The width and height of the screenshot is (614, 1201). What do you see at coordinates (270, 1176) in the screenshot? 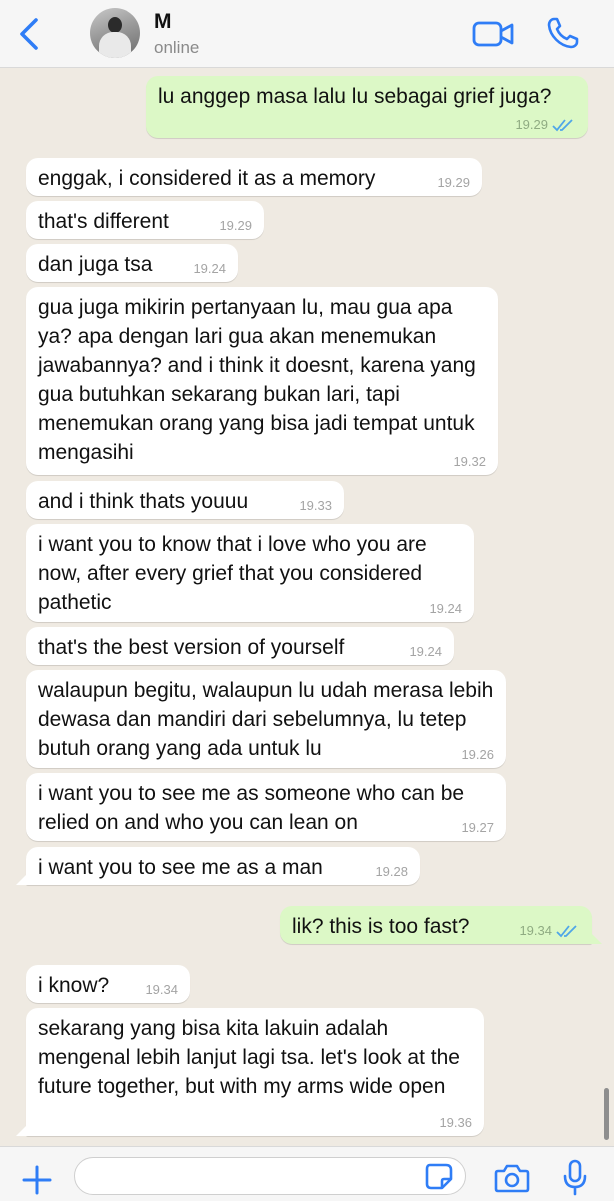
I see `message-input` at bounding box center [270, 1176].